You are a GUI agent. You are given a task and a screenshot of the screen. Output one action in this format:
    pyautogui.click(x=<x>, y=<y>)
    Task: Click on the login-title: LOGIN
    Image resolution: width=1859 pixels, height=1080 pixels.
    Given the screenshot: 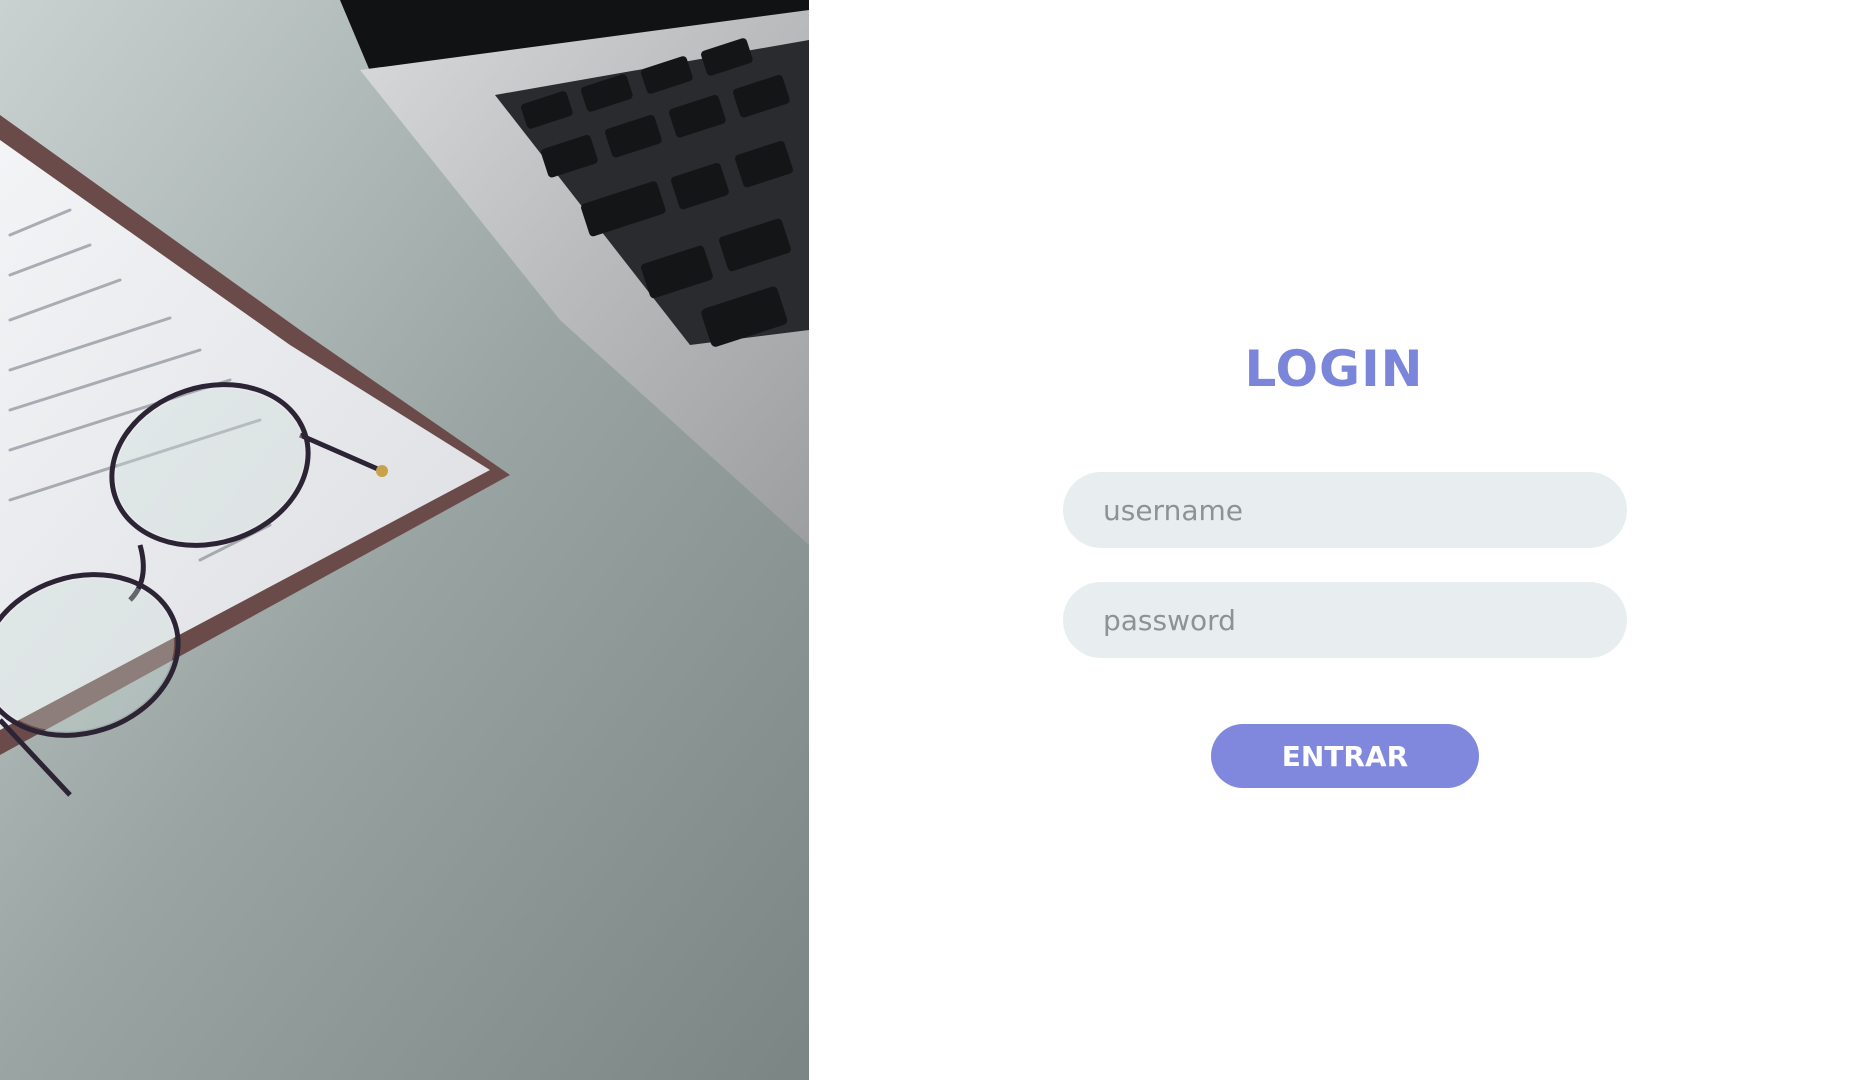 What is the action you would take?
    pyautogui.click(x=1334, y=369)
    